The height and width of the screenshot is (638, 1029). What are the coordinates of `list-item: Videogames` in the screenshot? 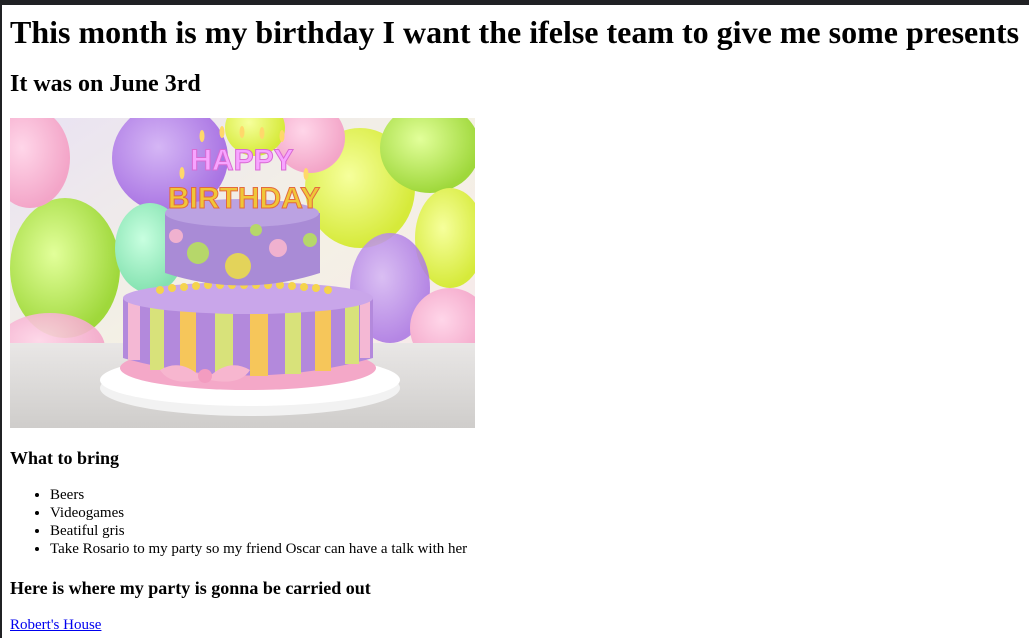 It's located at (536, 513).